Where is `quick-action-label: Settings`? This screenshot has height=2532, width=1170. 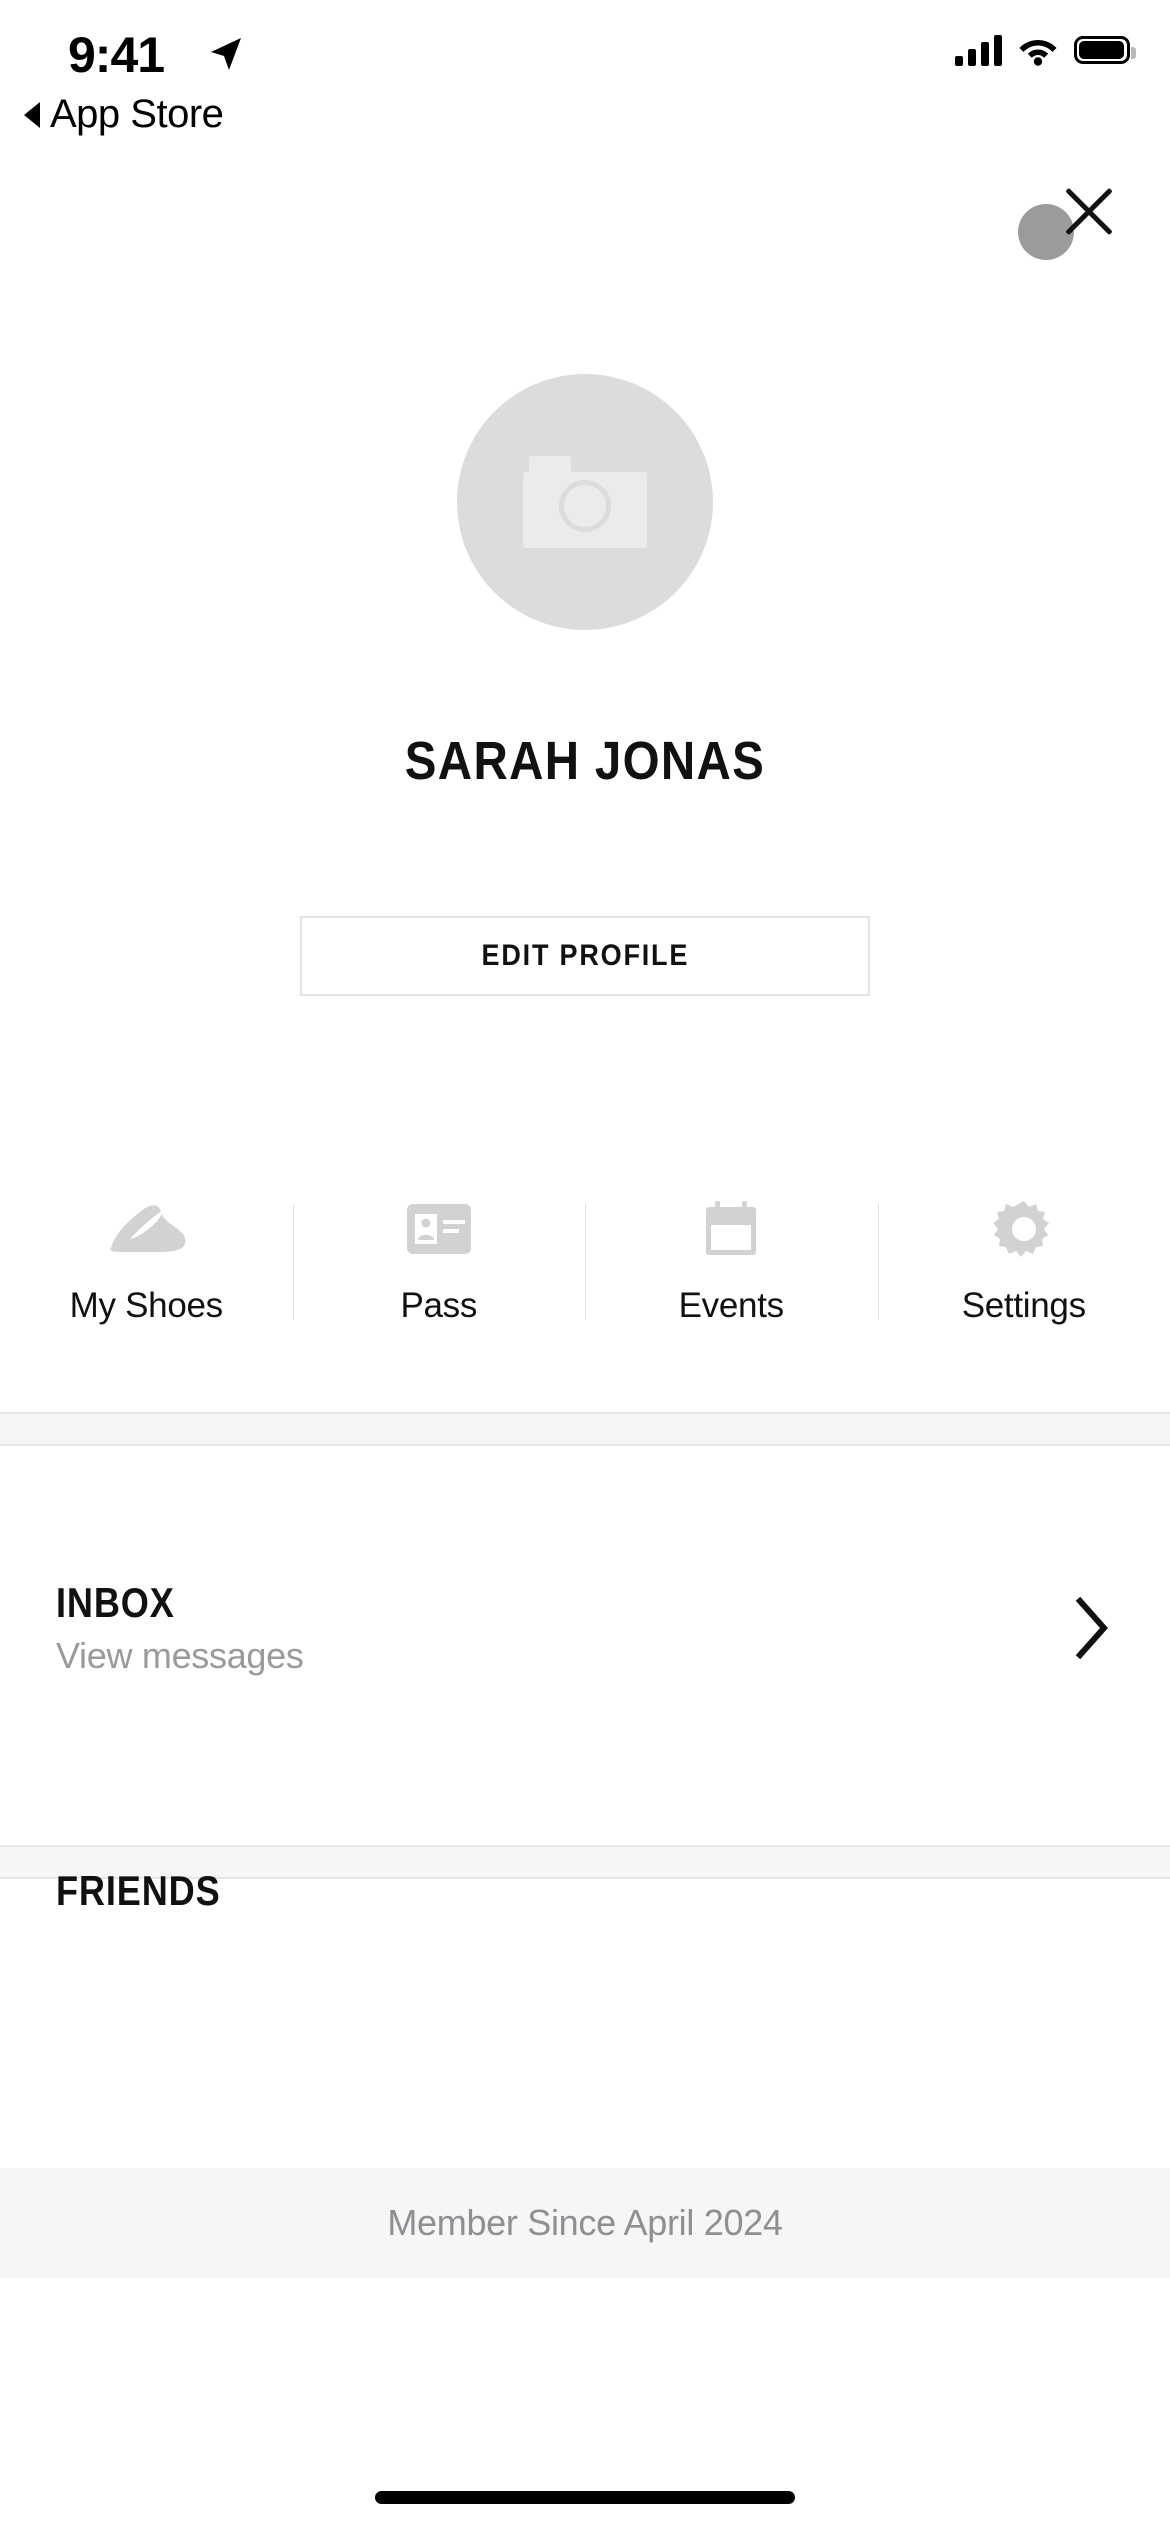
quick-action-label: Settings is located at coordinates (1023, 1305).